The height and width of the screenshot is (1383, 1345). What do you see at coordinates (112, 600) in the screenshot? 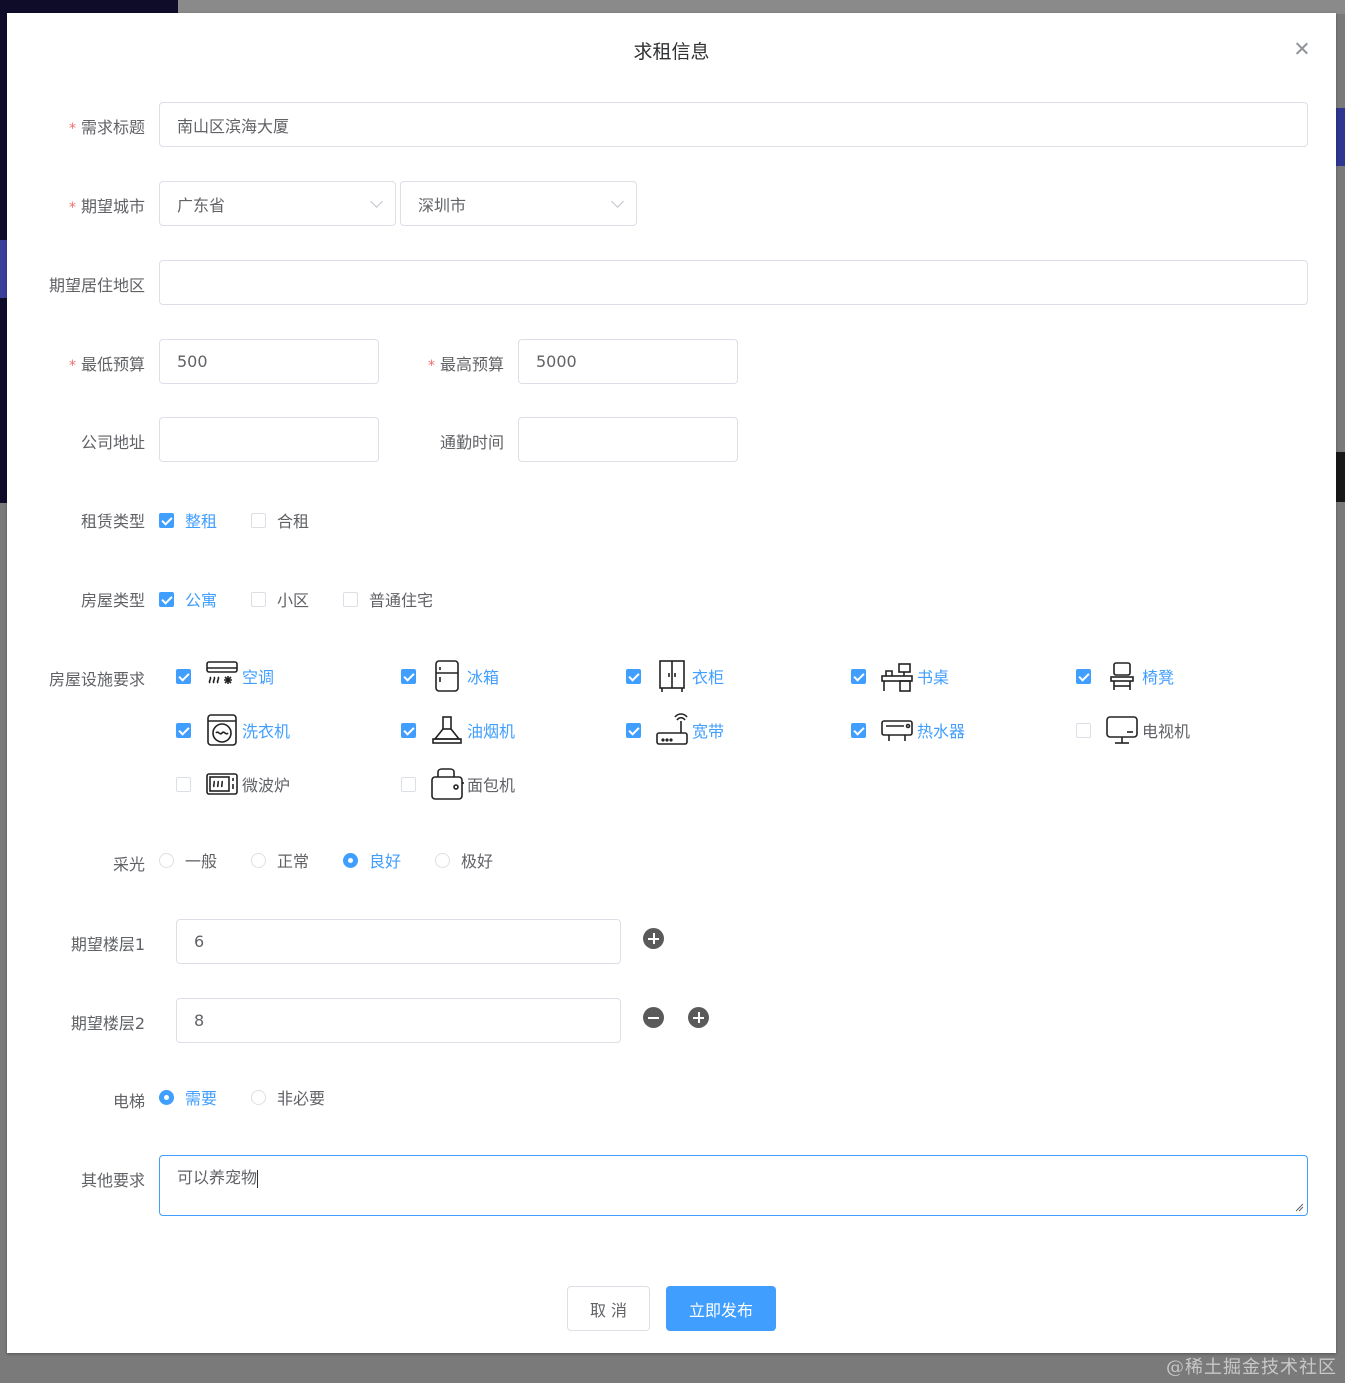
I see `house-type-label: 房屋类型` at bounding box center [112, 600].